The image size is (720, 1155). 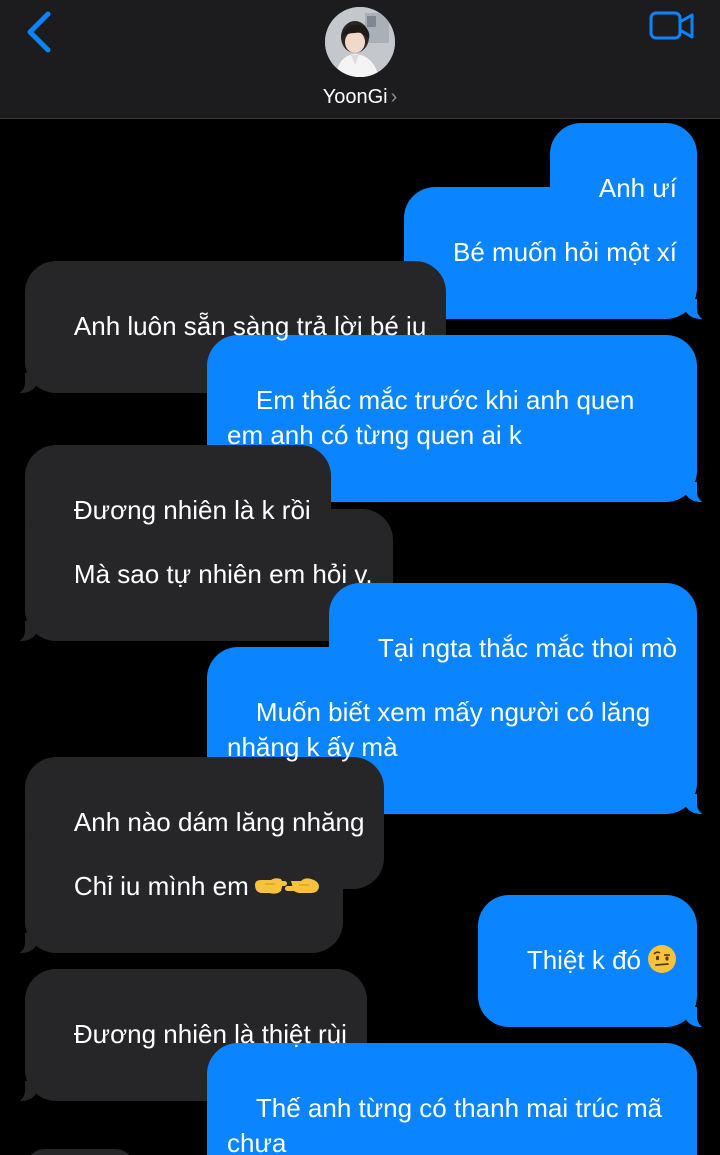 What do you see at coordinates (39, 32) in the screenshot?
I see `chevron-left-icon` at bounding box center [39, 32].